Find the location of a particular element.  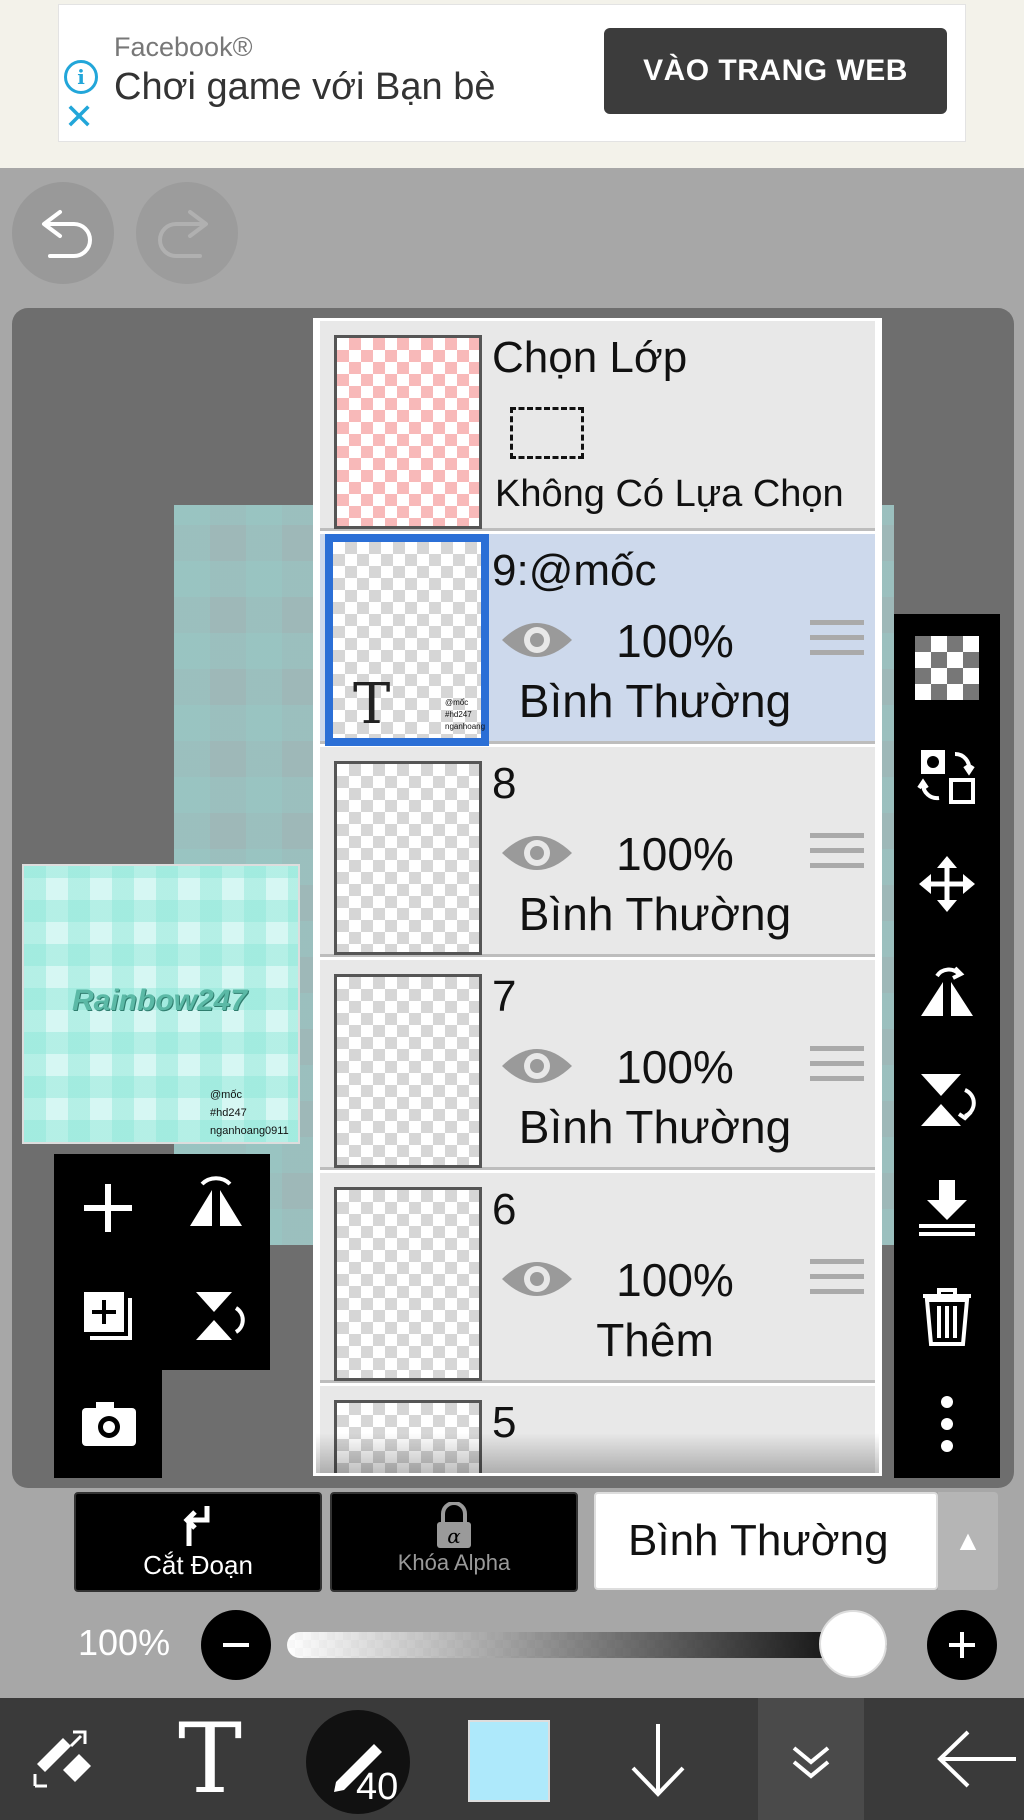

layer-tools-pad is located at coordinates (162, 1262).